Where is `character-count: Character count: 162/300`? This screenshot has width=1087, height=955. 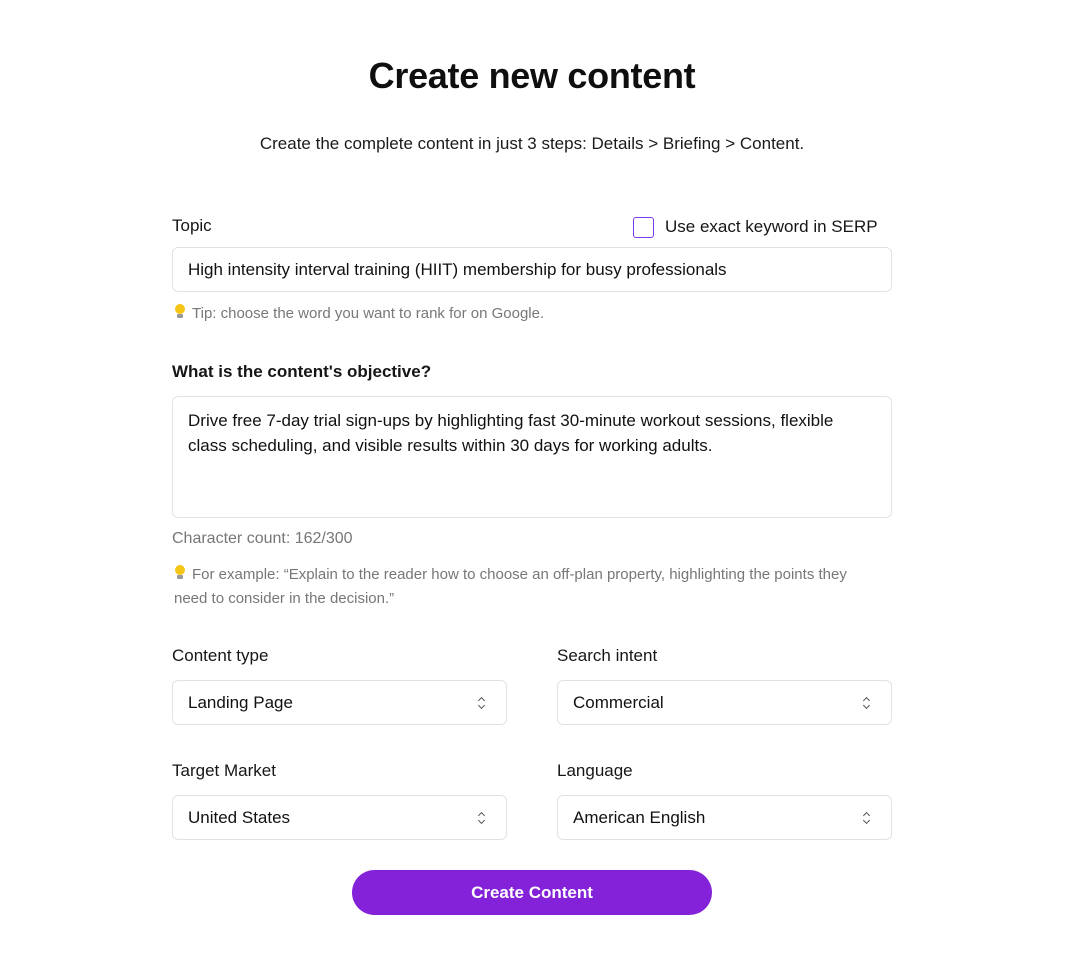 character-count: Character count: 162/300 is located at coordinates (262, 538).